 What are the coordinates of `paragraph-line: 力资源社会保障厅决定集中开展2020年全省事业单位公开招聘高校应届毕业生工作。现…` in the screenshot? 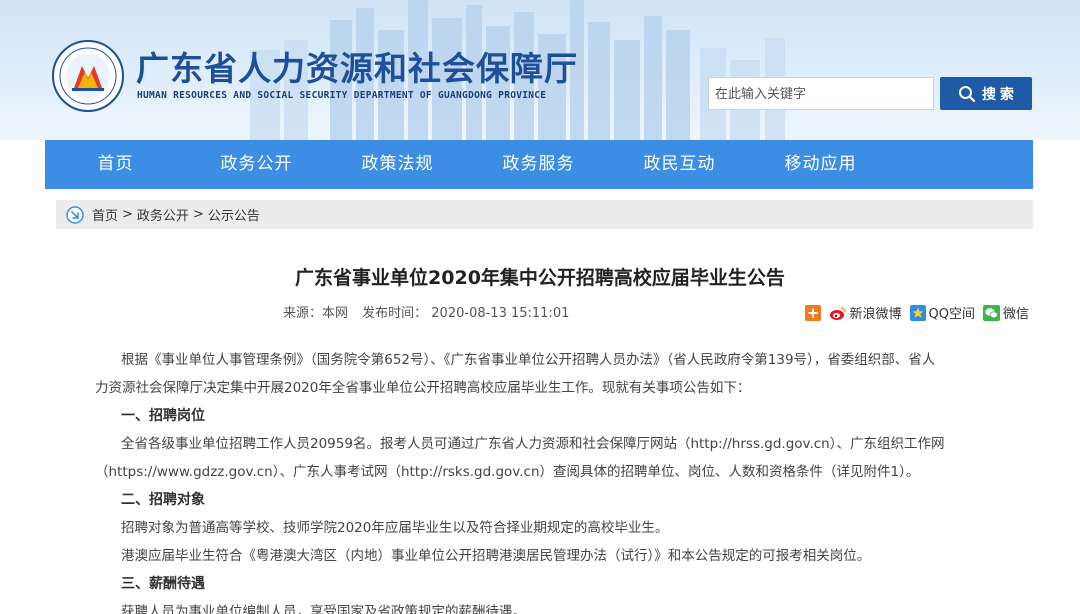 It's located at (423, 388).